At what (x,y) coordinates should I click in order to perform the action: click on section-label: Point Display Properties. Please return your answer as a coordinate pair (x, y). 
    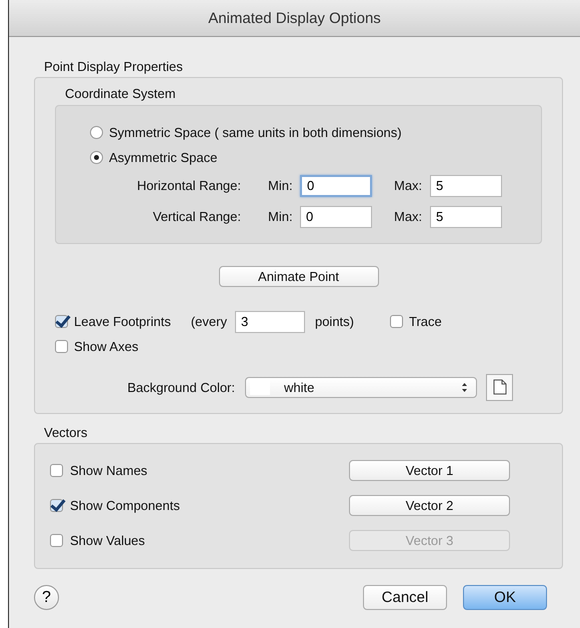
    Looking at the image, I should click on (114, 66).